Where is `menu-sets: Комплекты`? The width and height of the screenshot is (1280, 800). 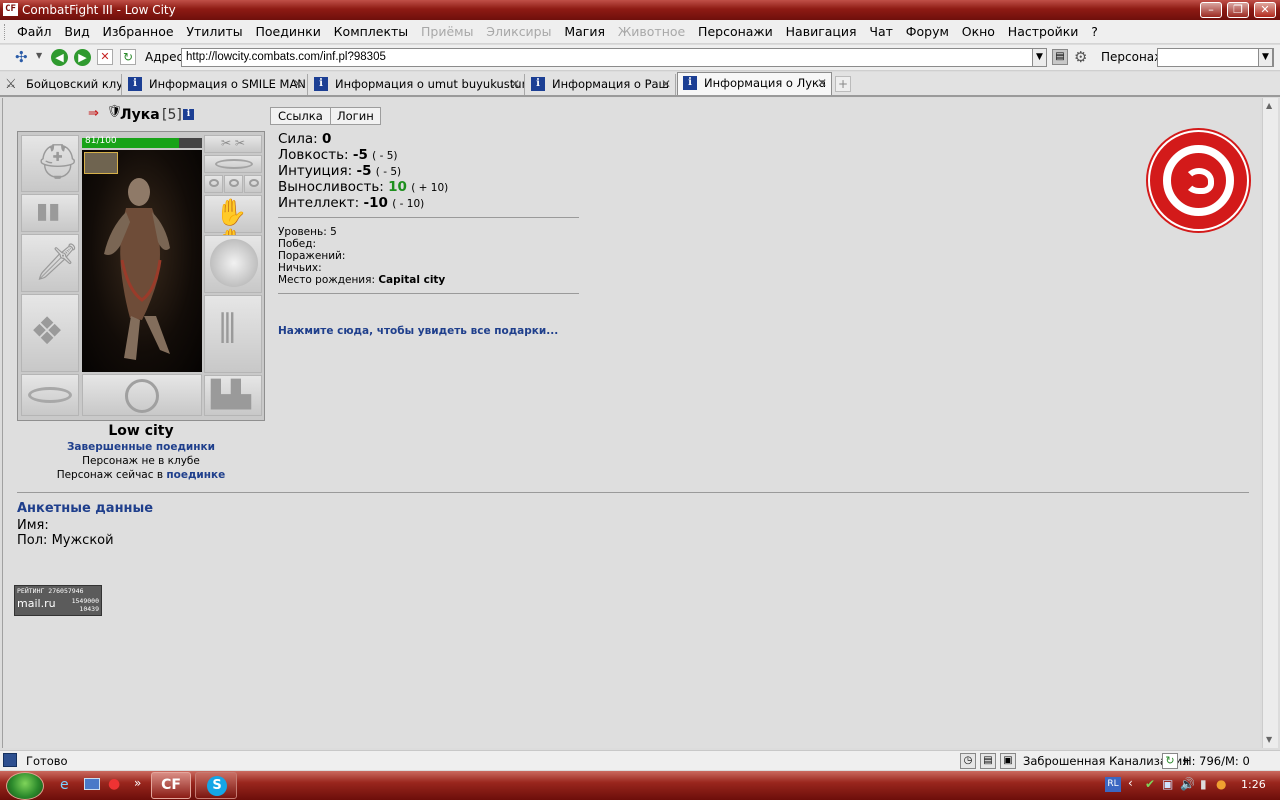
menu-sets: Комплекты is located at coordinates (371, 32).